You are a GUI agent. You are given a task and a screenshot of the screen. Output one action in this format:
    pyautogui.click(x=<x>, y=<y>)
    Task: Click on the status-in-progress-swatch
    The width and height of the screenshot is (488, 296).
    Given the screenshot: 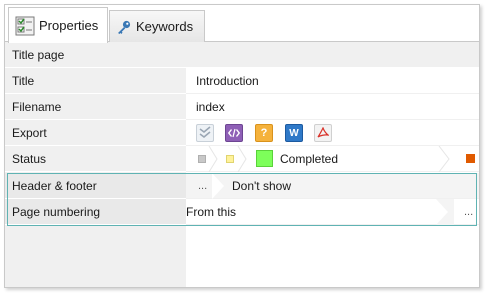 What is the action you would take?
    pyautogui.click(x=230, y=159)
    